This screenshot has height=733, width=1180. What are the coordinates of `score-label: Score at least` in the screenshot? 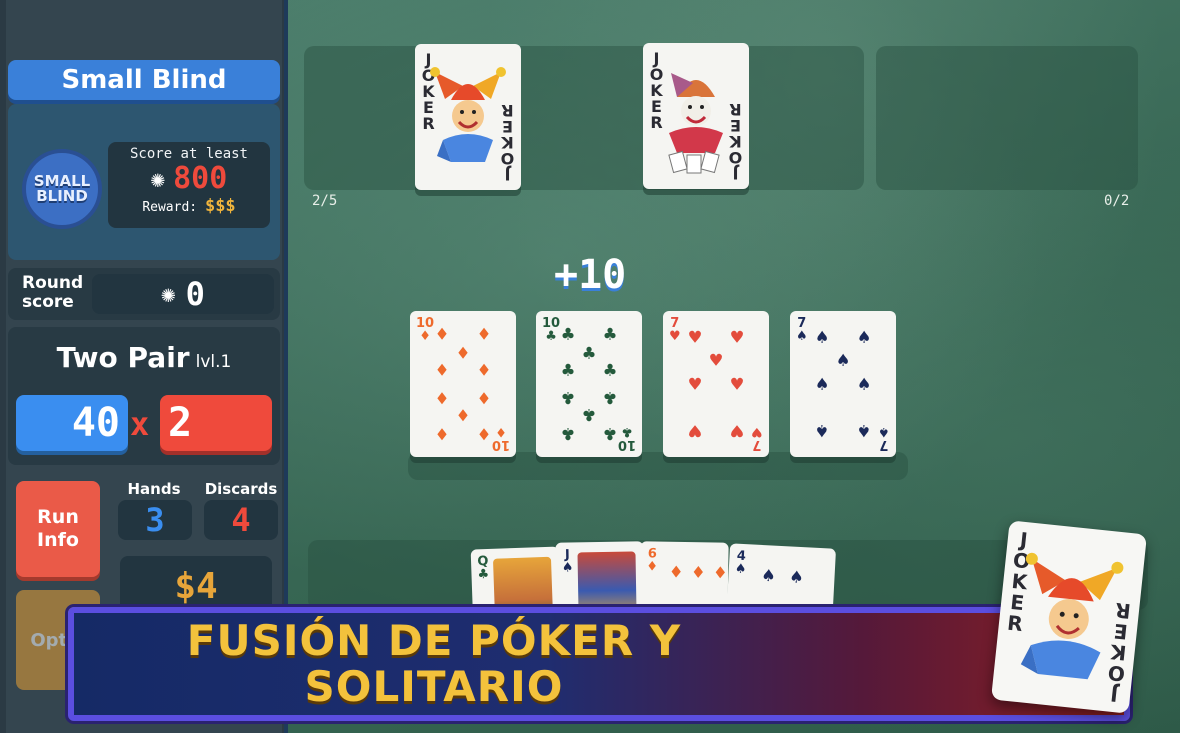 It's located at (188, 154).